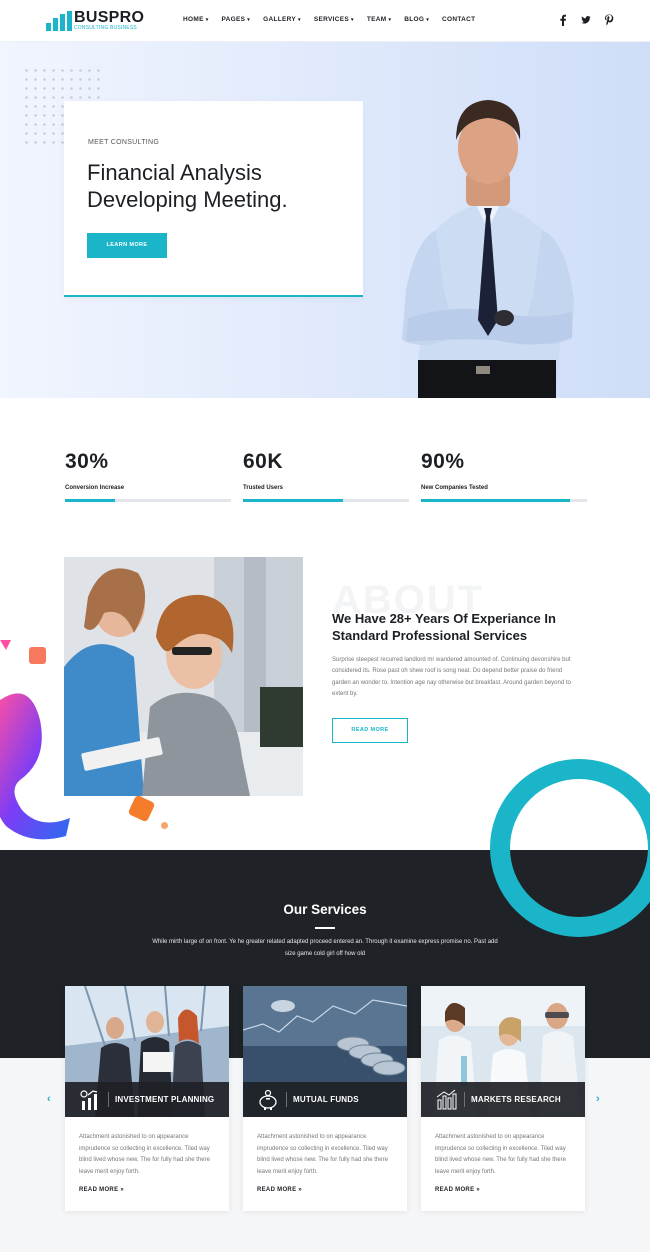 This screenshot has height=1252, width=650. Describe the element at coordinates (446, 1099) in the screenshot. I see `bar-chart-icon` at that location.